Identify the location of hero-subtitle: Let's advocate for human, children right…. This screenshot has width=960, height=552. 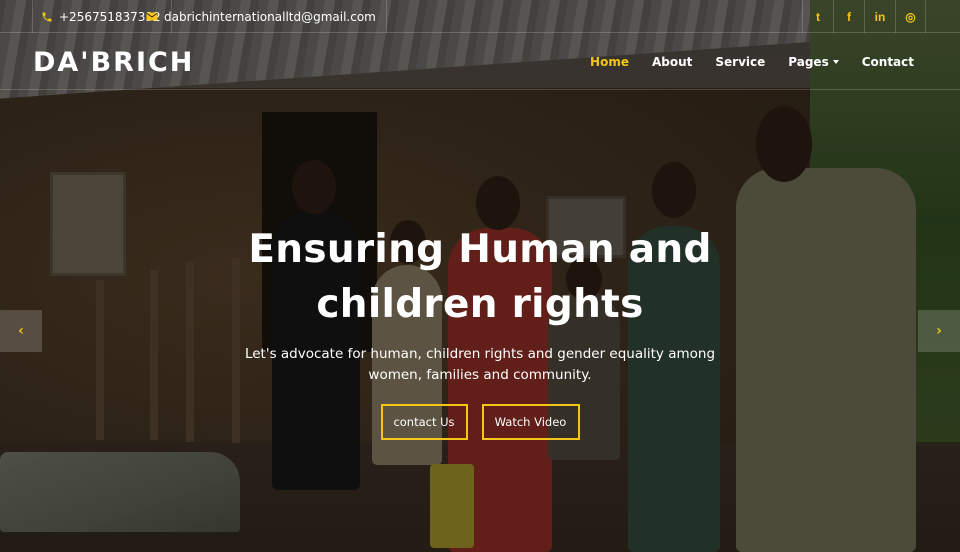
(480, 365).